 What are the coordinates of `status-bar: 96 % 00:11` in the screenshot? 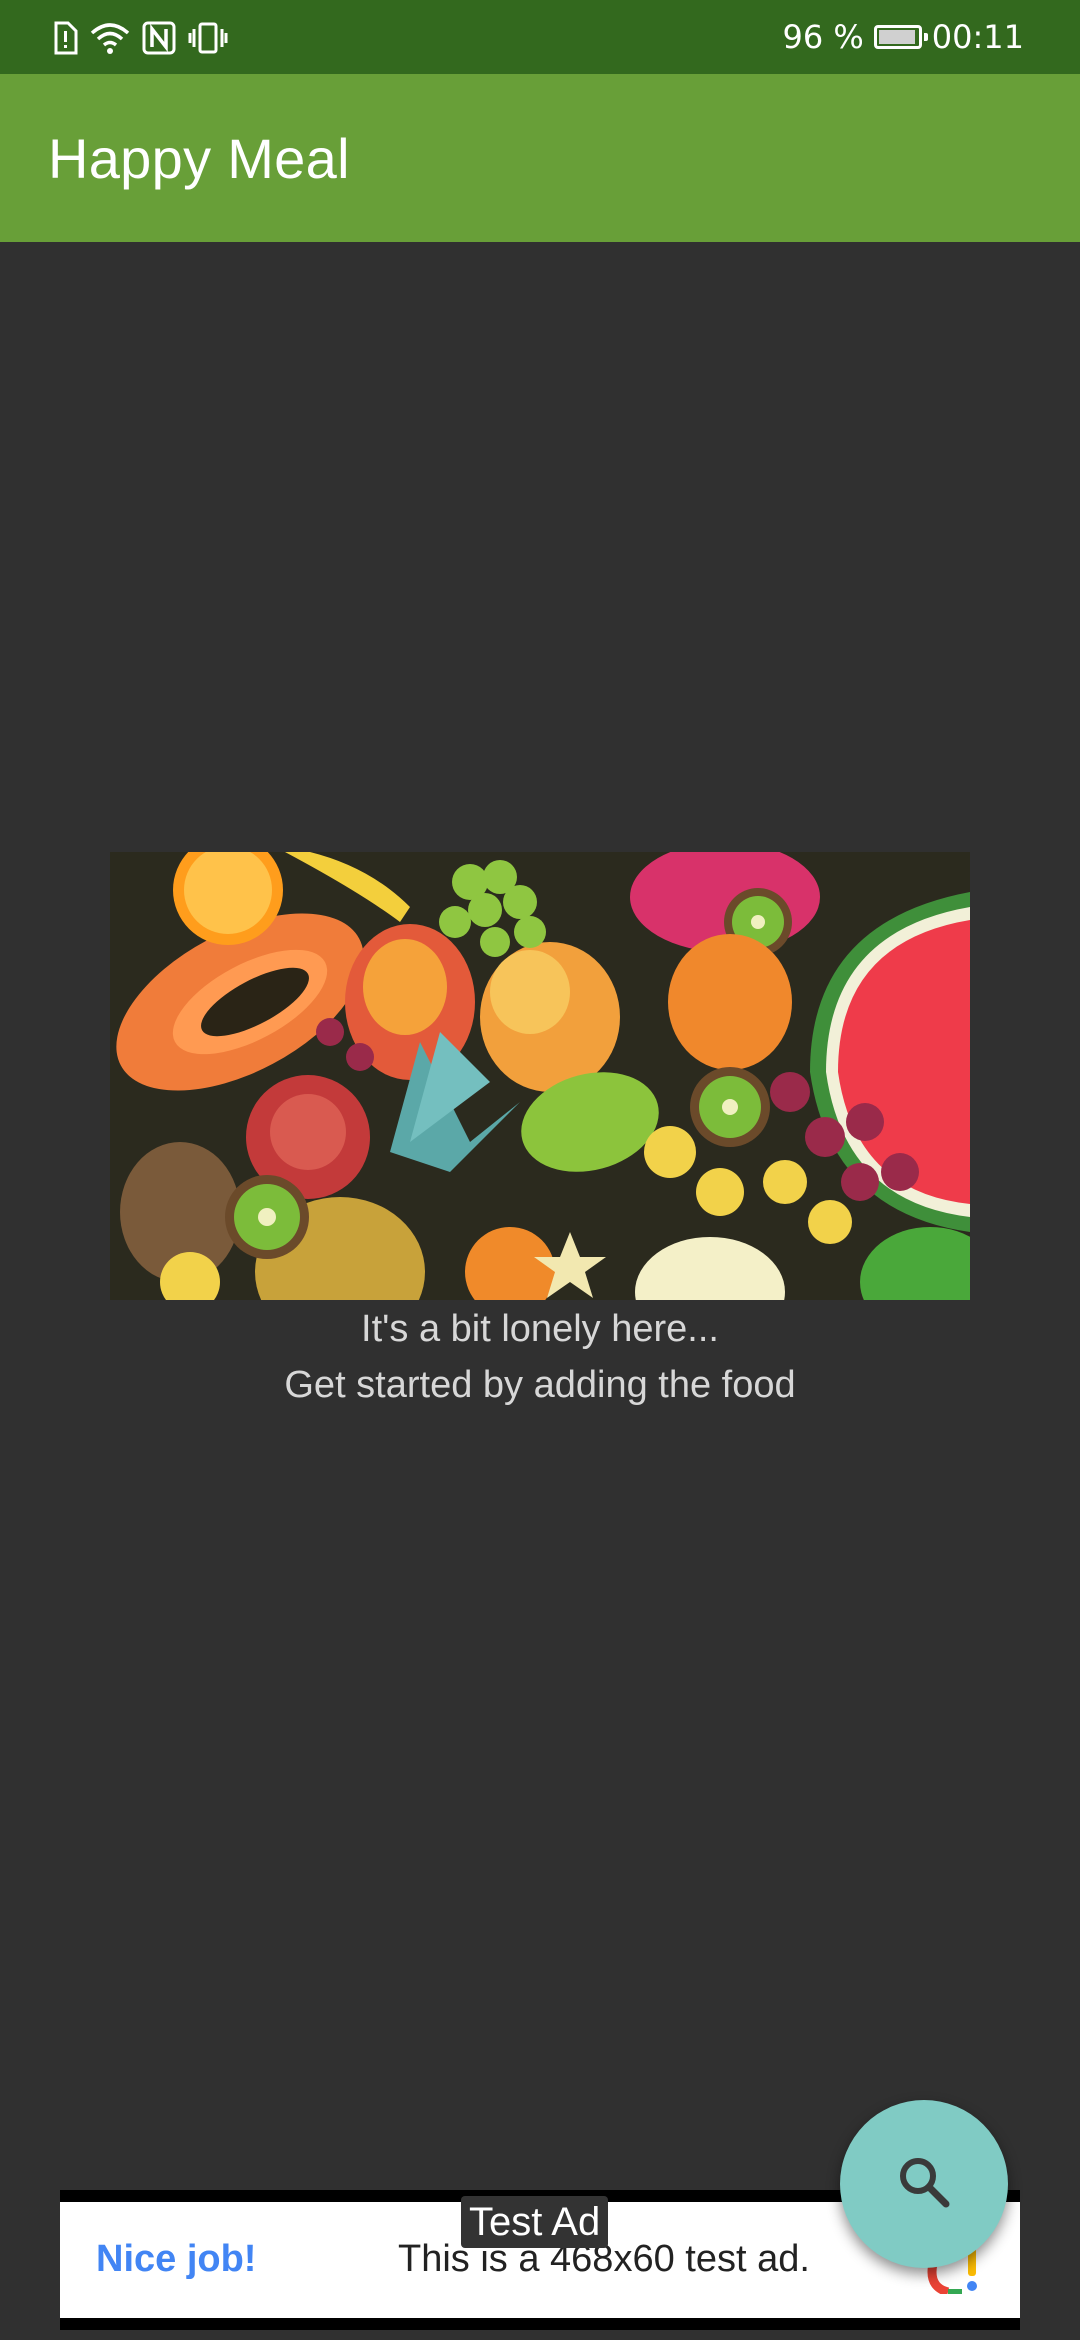 It's located at (540, 37).